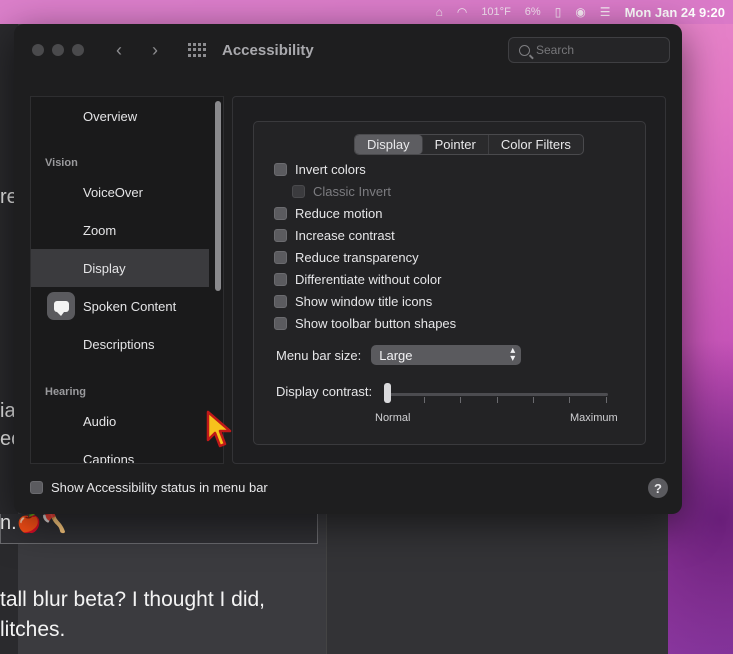 This screenshot has height=654, width=733. I want to click on sidebar-item-zoom: Zoom, so click(120, 230).